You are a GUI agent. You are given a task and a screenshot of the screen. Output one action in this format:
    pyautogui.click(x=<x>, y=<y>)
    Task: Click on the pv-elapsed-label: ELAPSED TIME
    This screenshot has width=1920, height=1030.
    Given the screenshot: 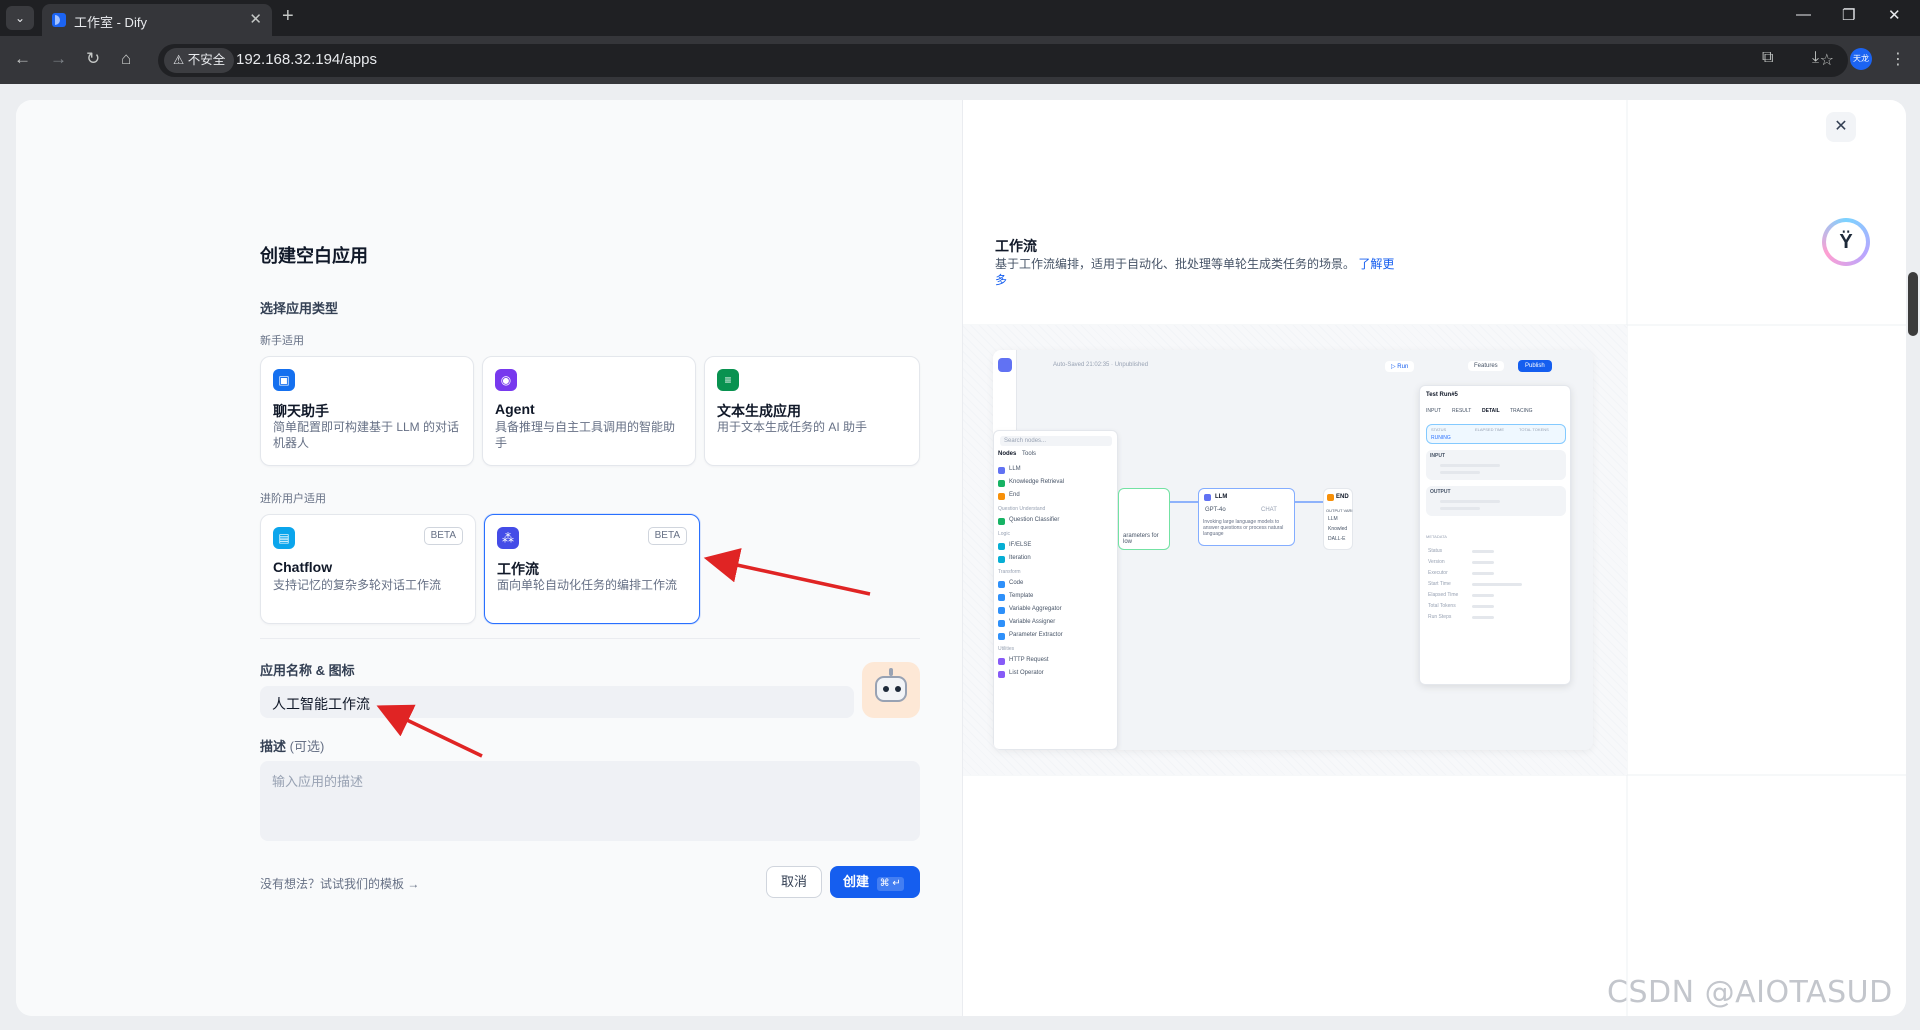 What is the action you would take?
    pyautogui.click(x=1490, y=429)
    